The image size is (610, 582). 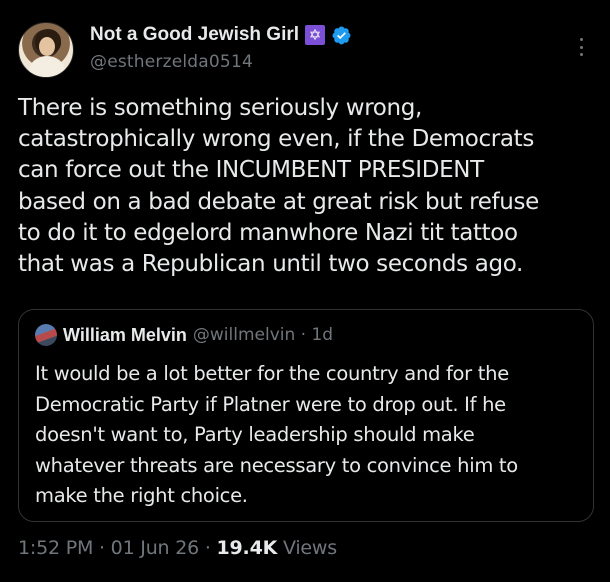 What do you see at coordinates (171, 62) in the screenshot?
I see `author-handle: @estherzelda0514` at bounding box center [171, 62].